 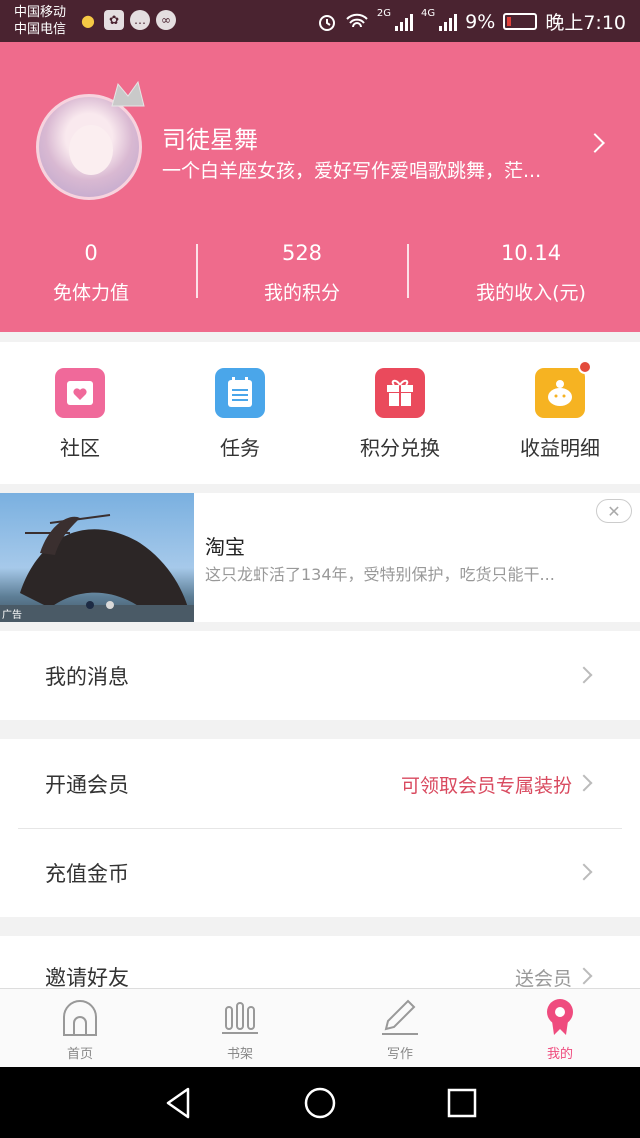 What do you see at coordinates (585, 367) in the screenshot?
I see `notification-dot` at bounding box center [585, 367].